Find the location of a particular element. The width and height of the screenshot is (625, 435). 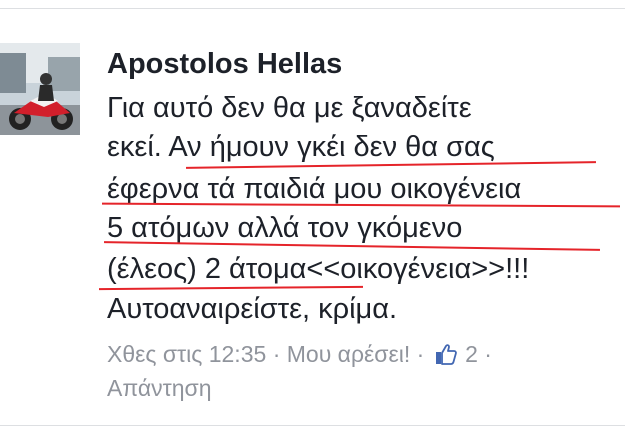

comment-meta-line-2: Απάντηση is located at coordinates (159, 388).